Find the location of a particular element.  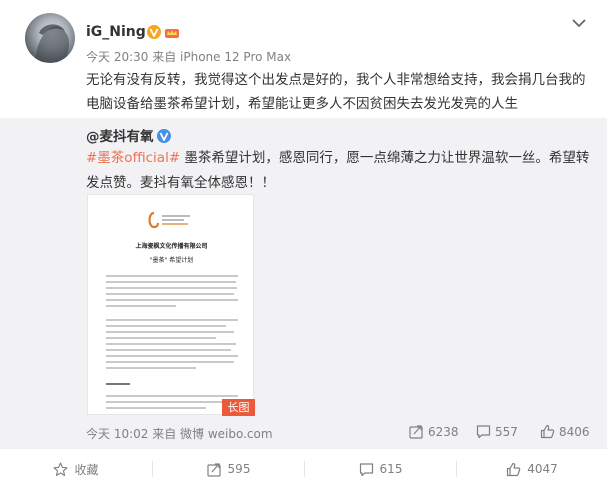

avatar is located at coordinates (50, 38).